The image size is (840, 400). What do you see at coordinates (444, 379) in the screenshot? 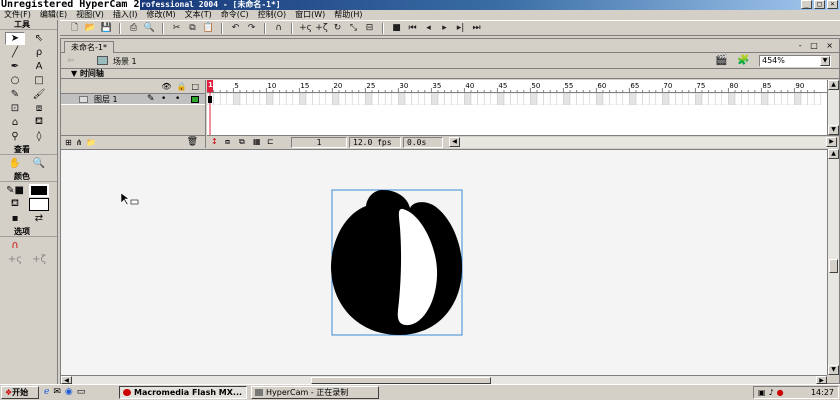
I see `stage-horizontal-scrollbar: ◀ ▶` at bounding box center [444, 379].